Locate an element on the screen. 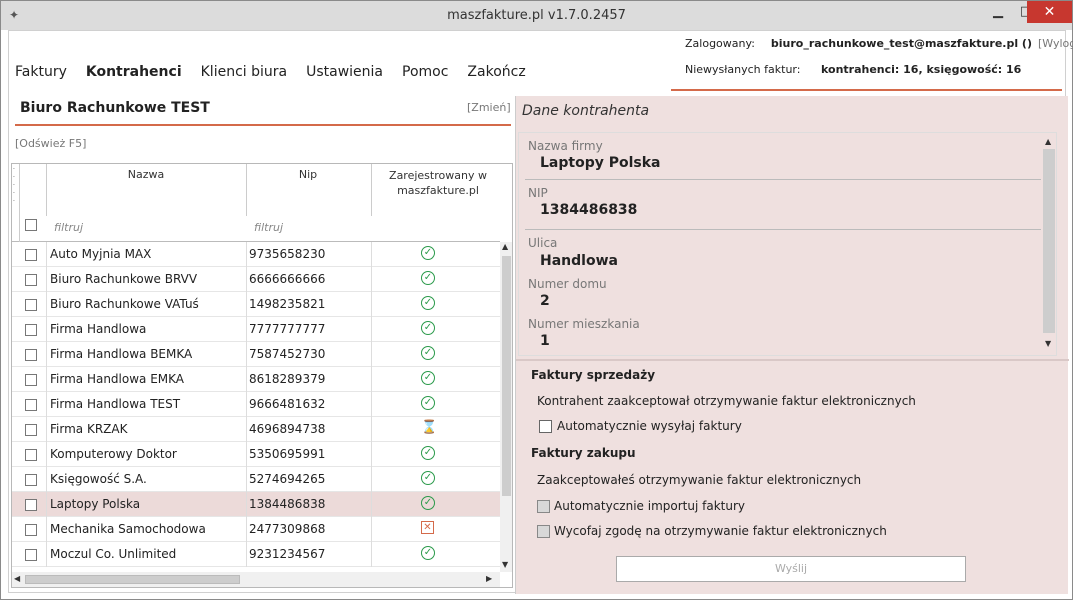  unsent-label: Niewysłanych faktur: is located at coordinates (743, 69).